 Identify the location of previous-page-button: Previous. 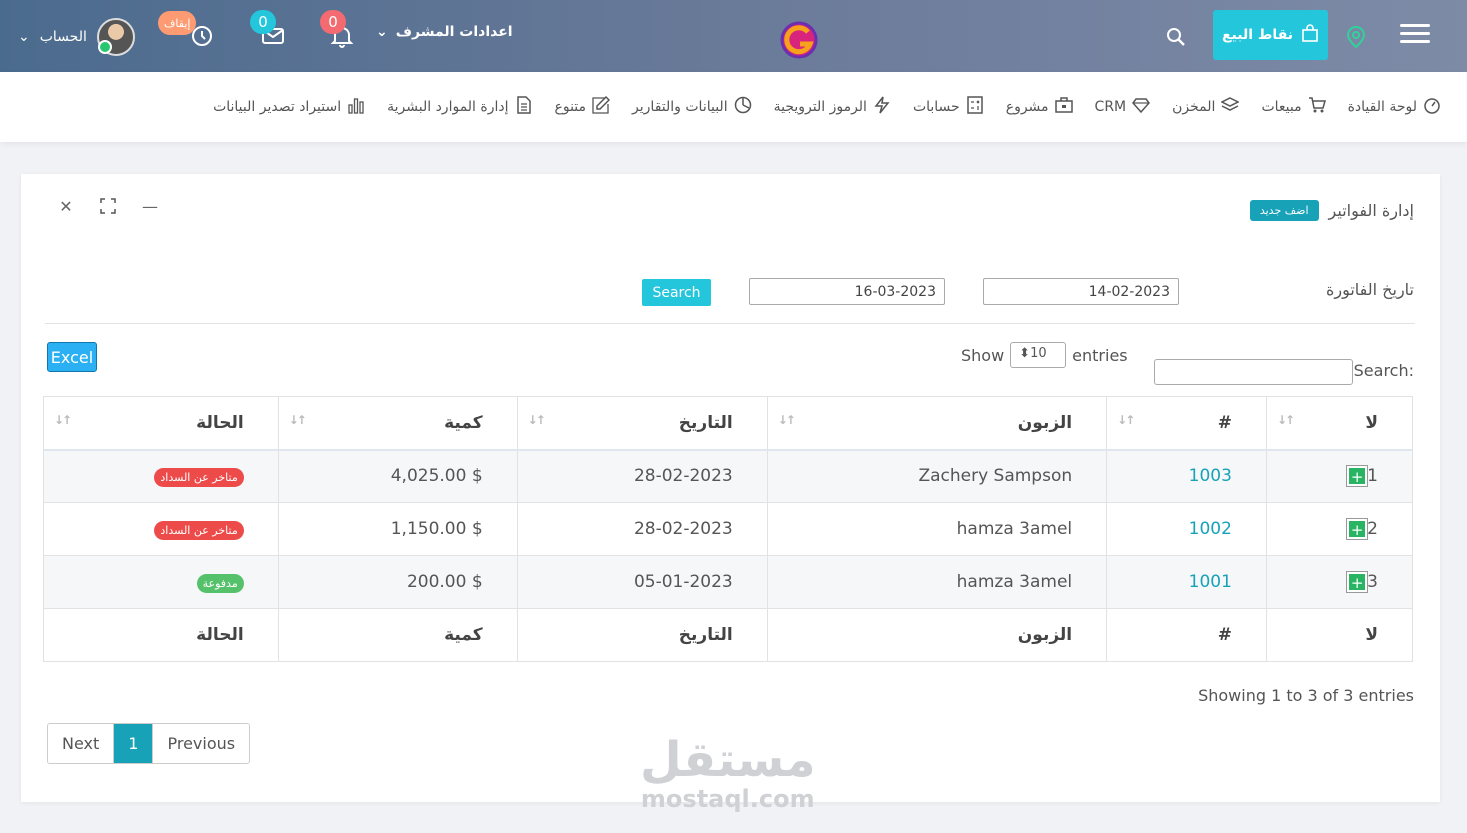
(201, 743).